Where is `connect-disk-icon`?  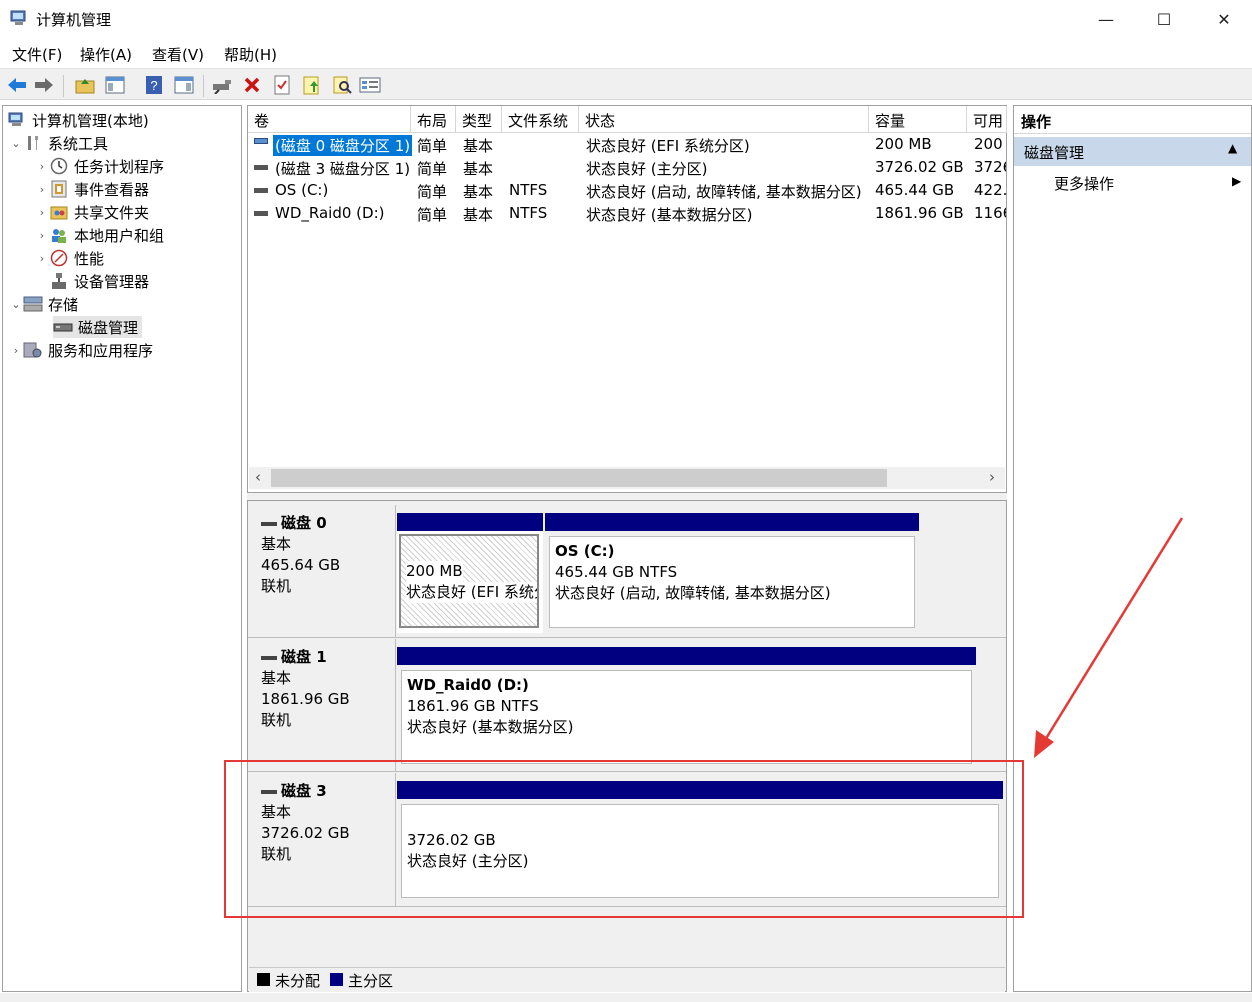 connect-disk-icon is located at coordinates (222, 85).